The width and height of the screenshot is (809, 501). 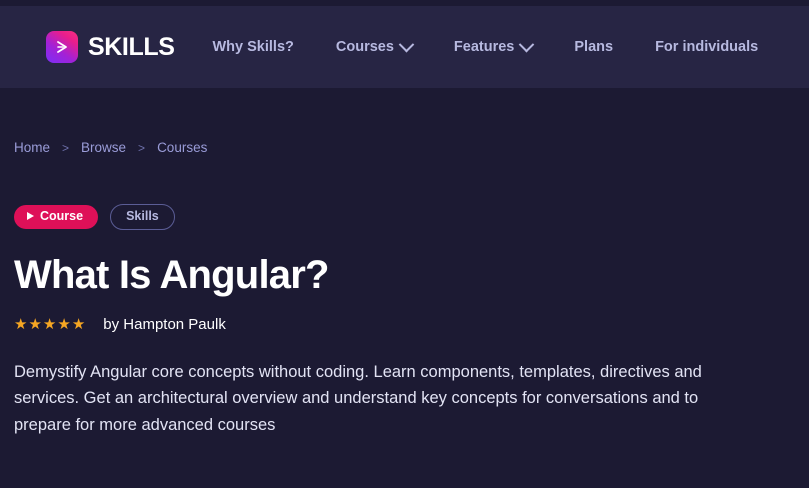 What do you see at coordinates (32, 147) in the screenshot?
I see `breadcrumb-item-home: Home` at bounding box center [32, 147].